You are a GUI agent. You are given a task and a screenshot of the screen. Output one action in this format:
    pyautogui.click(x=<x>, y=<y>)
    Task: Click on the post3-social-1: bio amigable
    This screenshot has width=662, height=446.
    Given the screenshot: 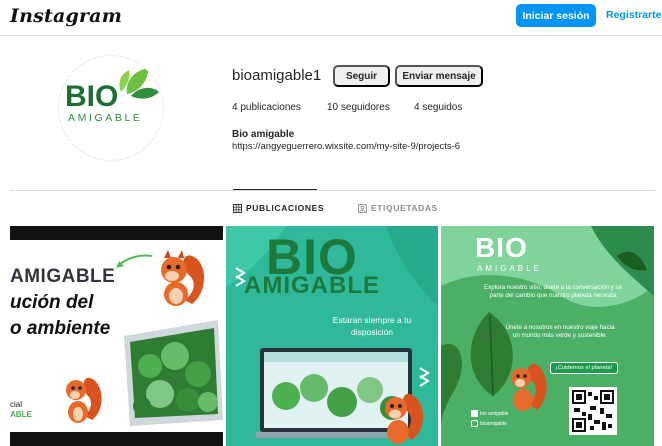 What is the action you would take?
    pyautogui.click(x=489, y=414)
    